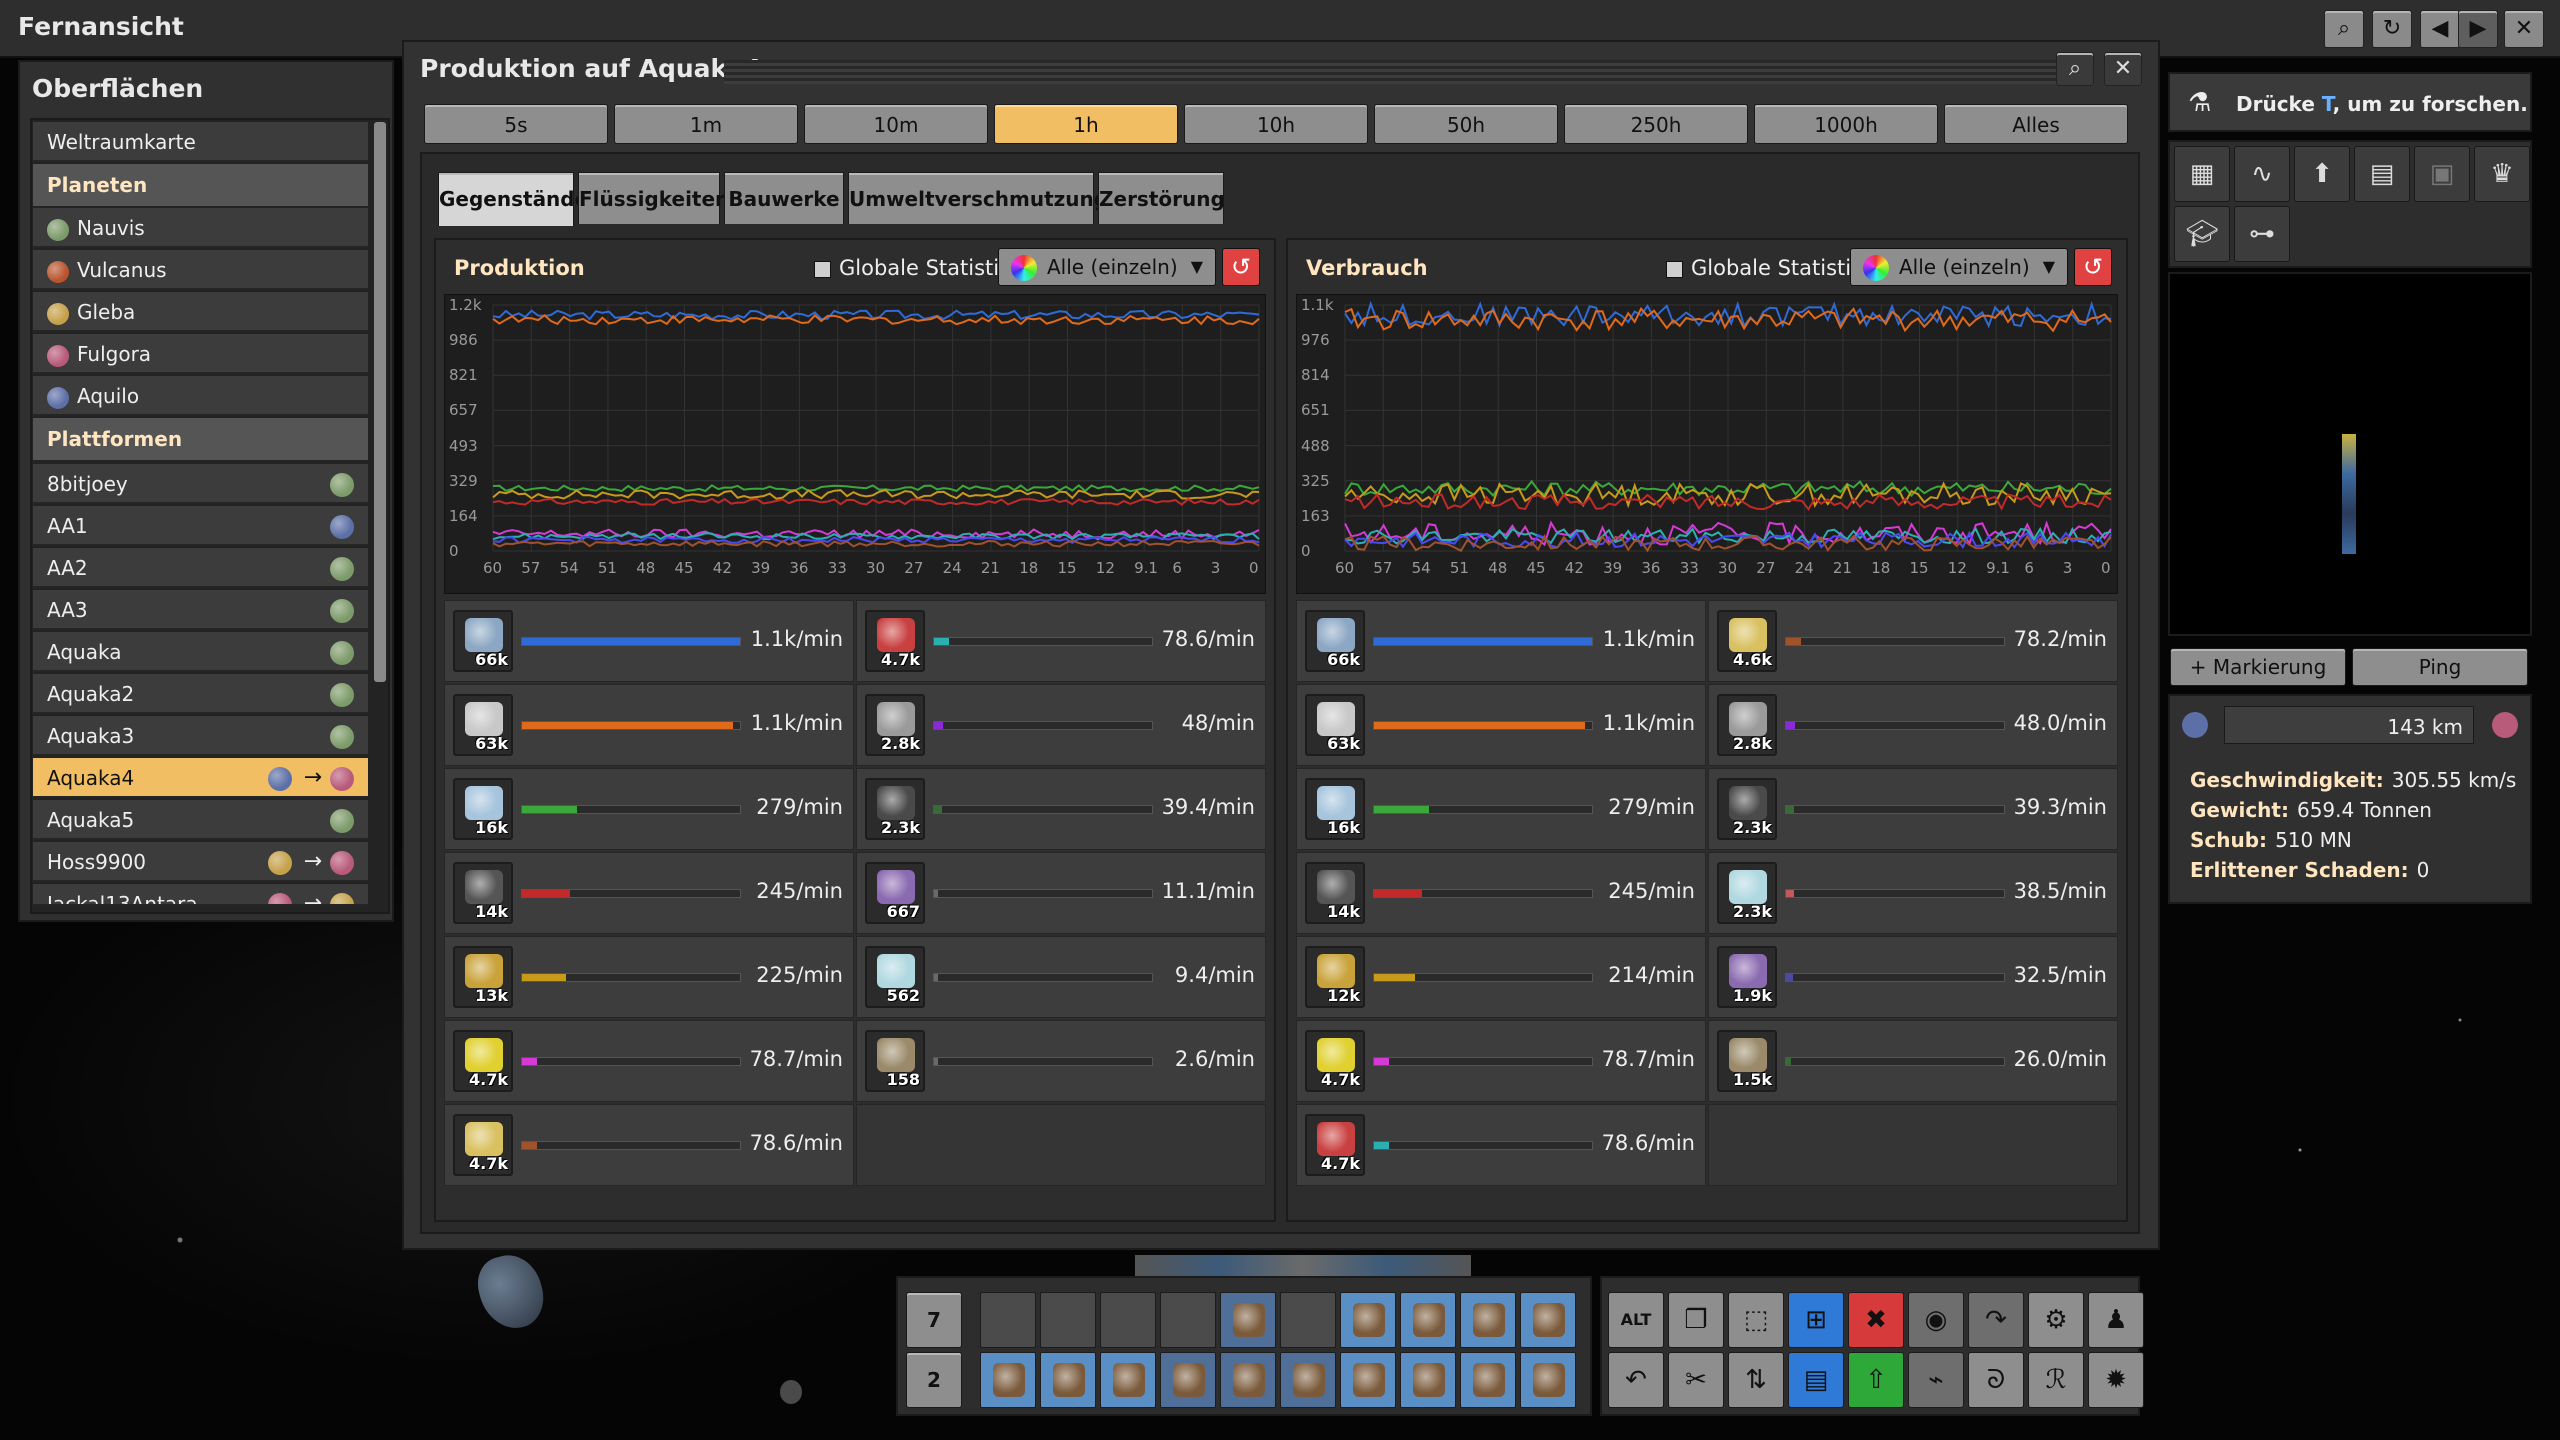  Describe the element at coordinates (1061, 977) in the screenshot. I see `item-stat-row: 562 9.4/min` at that location.